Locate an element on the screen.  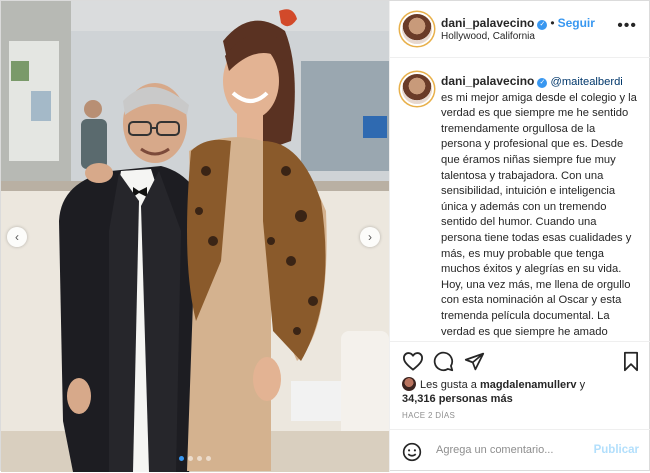
carousel-prev-button: ‹ is located at coordinates (17, 237).